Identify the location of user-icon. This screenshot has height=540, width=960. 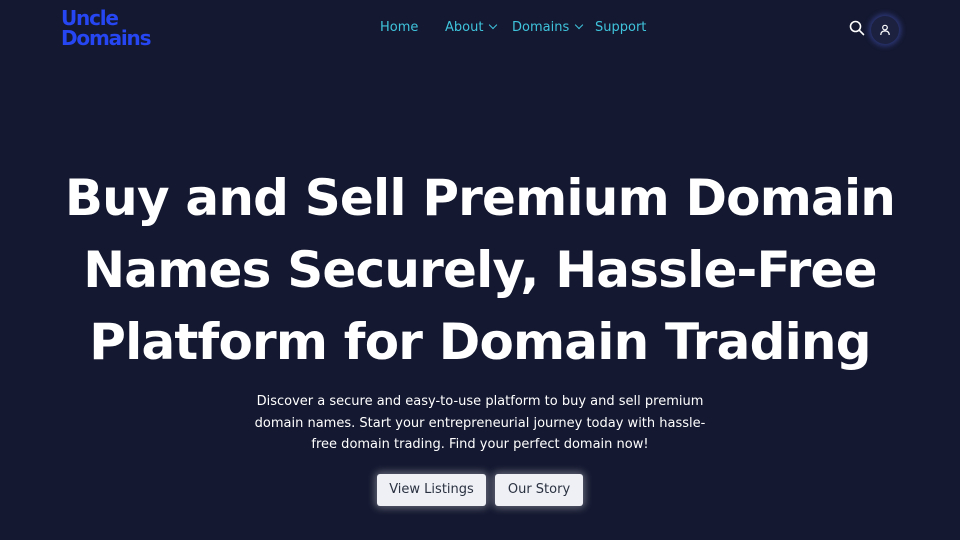
(885, 30).